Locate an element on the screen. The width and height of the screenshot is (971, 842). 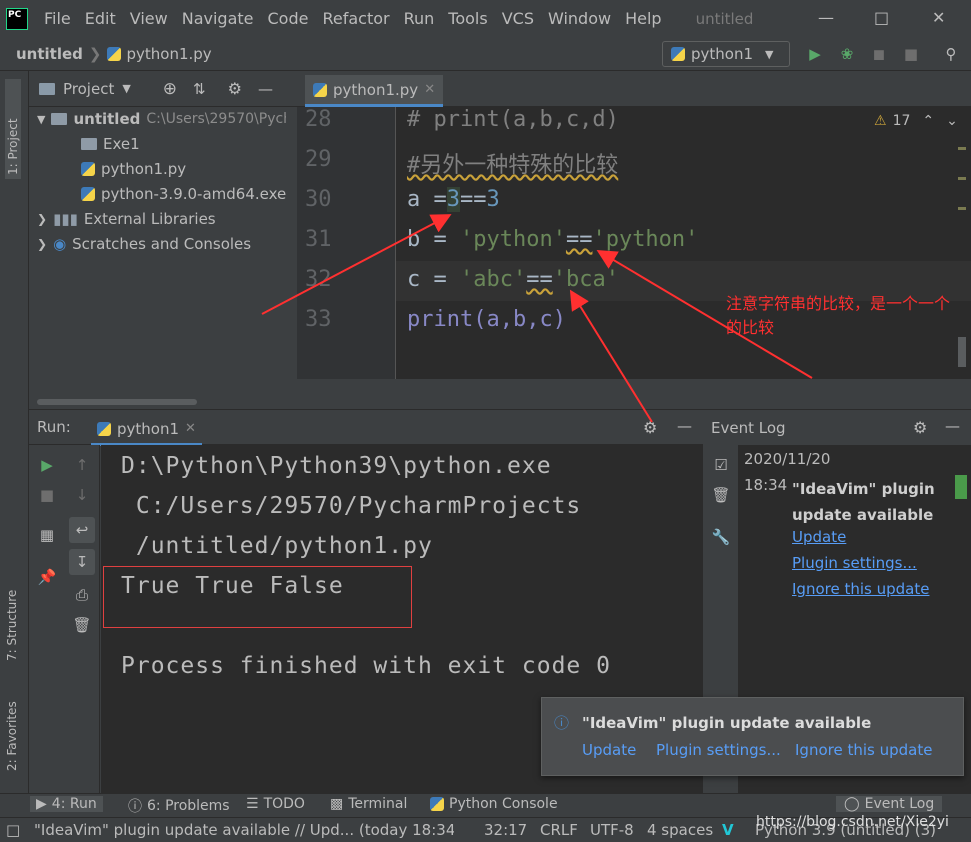
minimize-icon: — is located at coordinates (826, 17).